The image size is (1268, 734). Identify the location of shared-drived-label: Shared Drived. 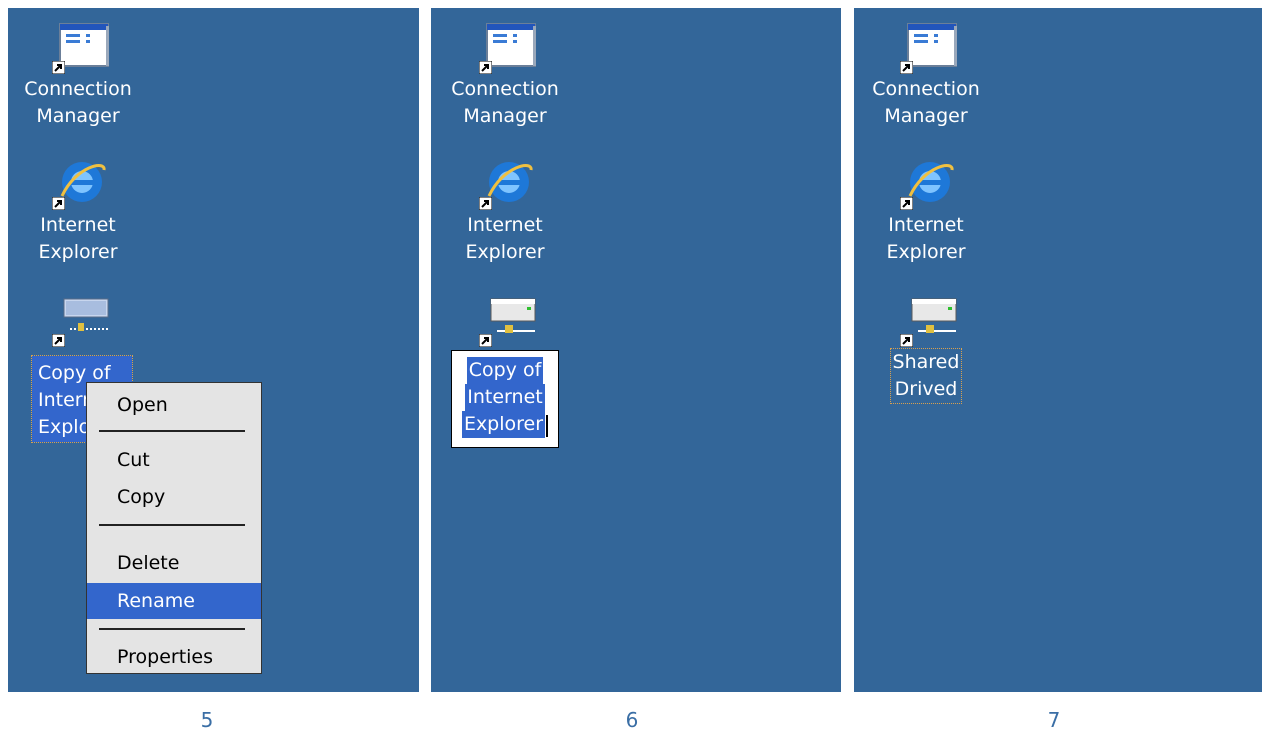
(926, 376).